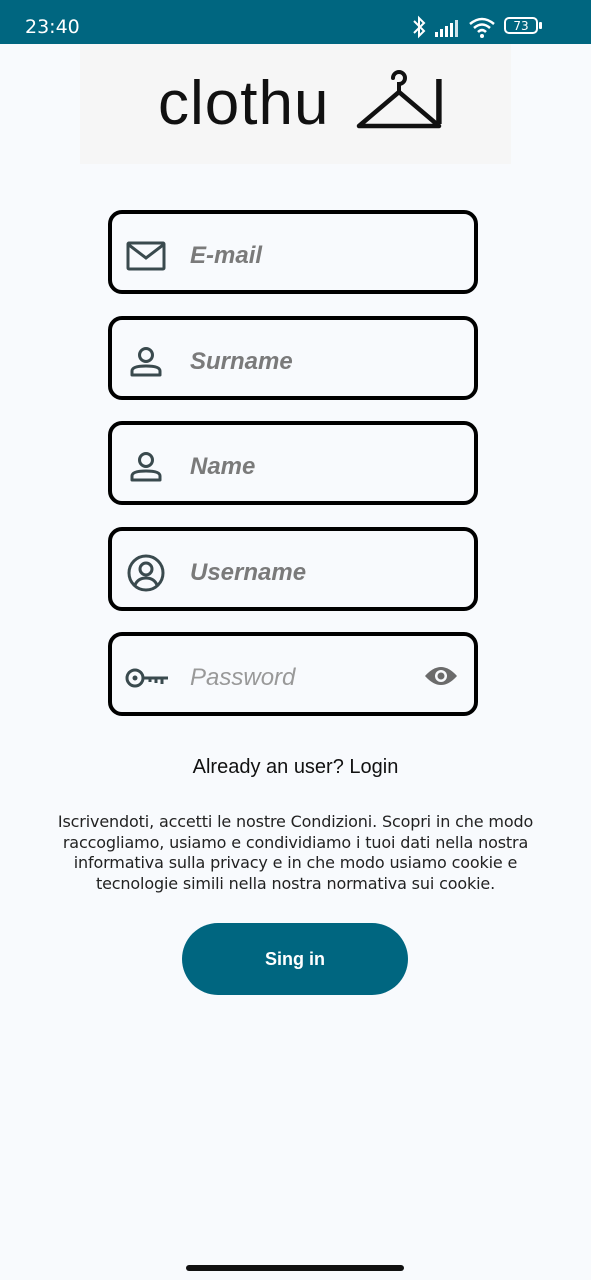 The image size is (591, 1280). Describe the element at coordinates (52, 27) in the screenshot. I see `status-time: 23:40` at that location.